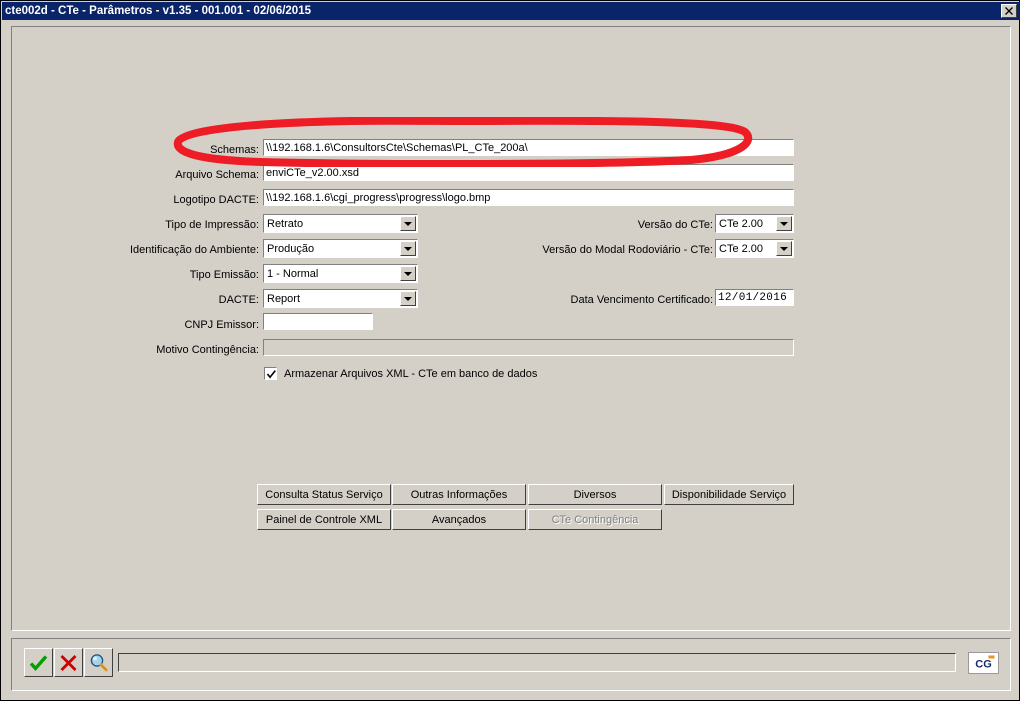 The width and height of the screenshot is (1020, 701). I want to click on close-icon, so click(1009, 11).